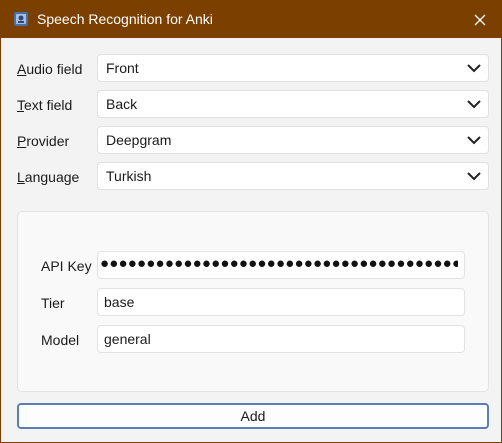  What do you see at coordinates (53, 303) in the screenshot?
I see `tier-label: Tier` at bounding box center [53, 303].